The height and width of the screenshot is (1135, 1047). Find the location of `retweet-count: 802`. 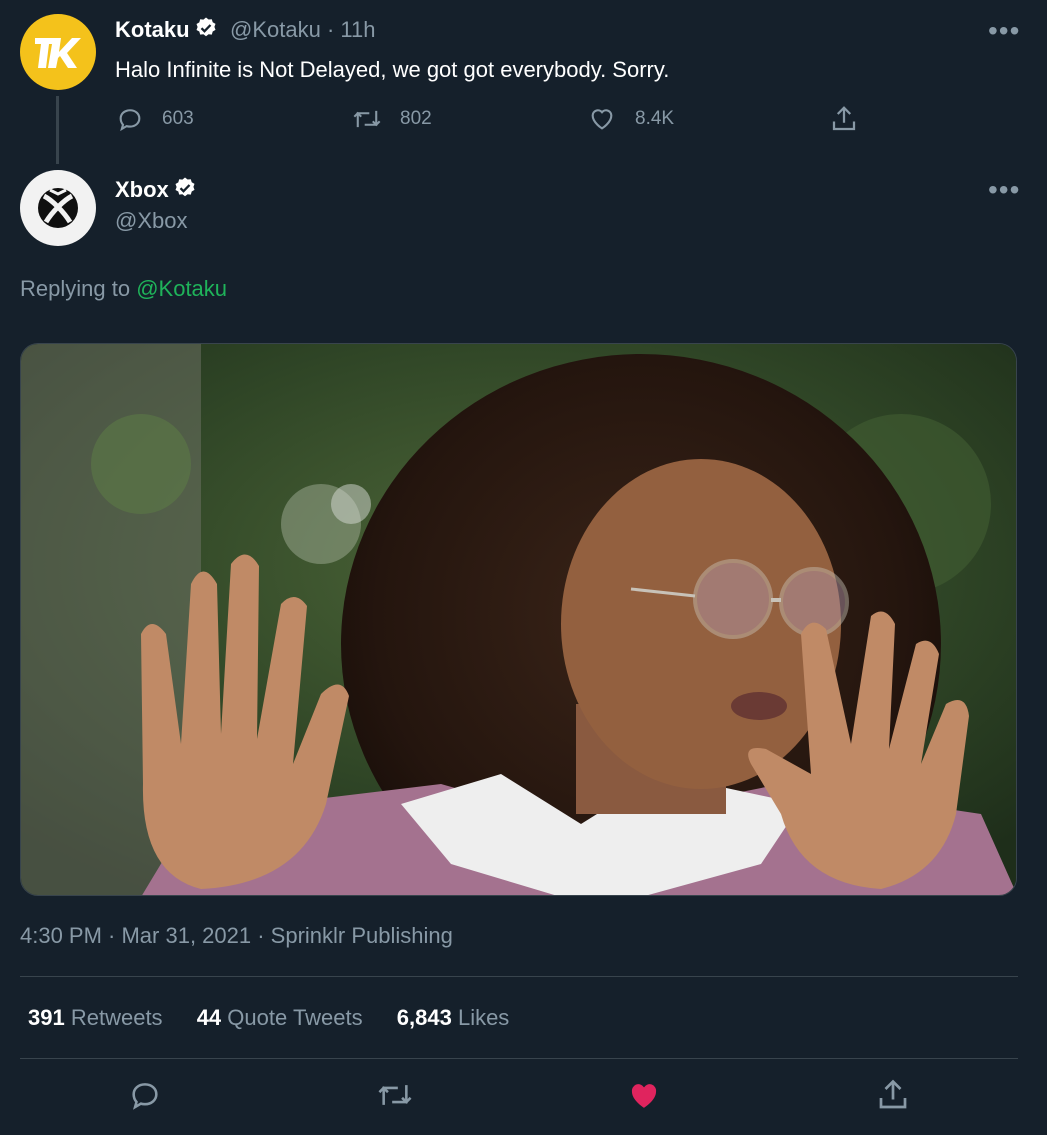

retweet-count: 802 is located at coordinates (416, 118).